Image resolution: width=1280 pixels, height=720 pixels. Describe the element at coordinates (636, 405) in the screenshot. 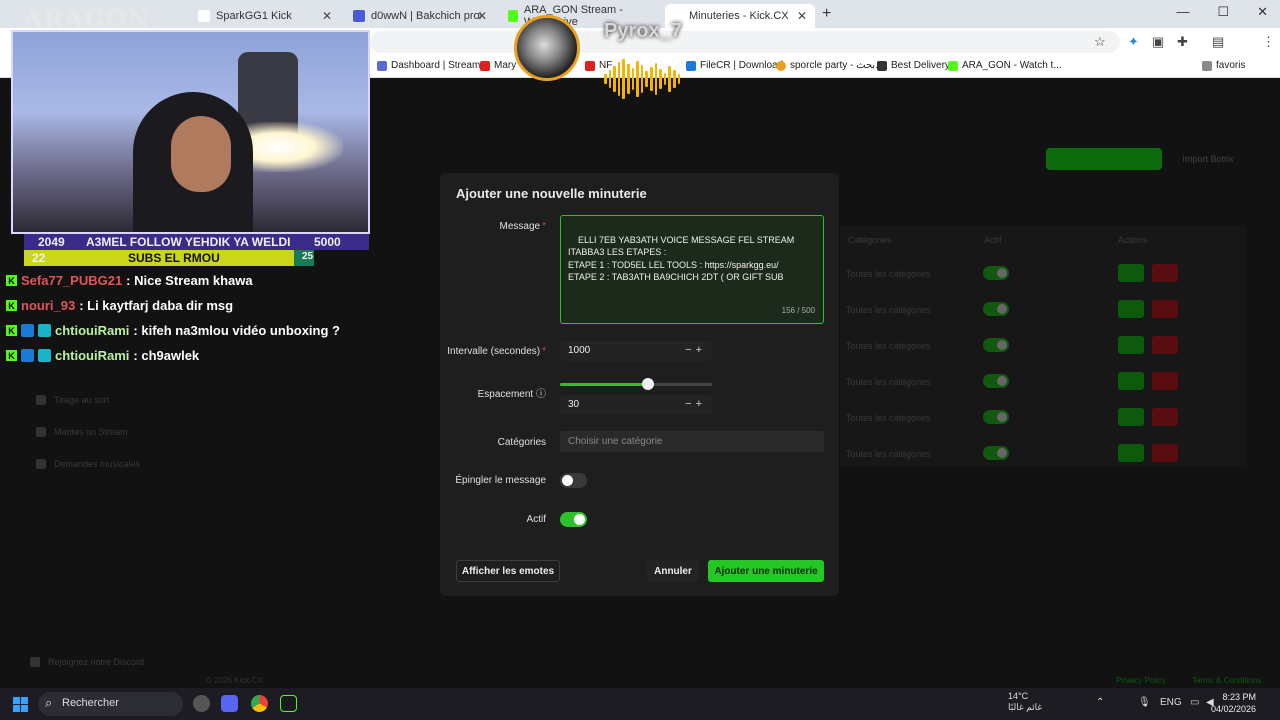

I see `spacing-input: 30 −+` at that location.